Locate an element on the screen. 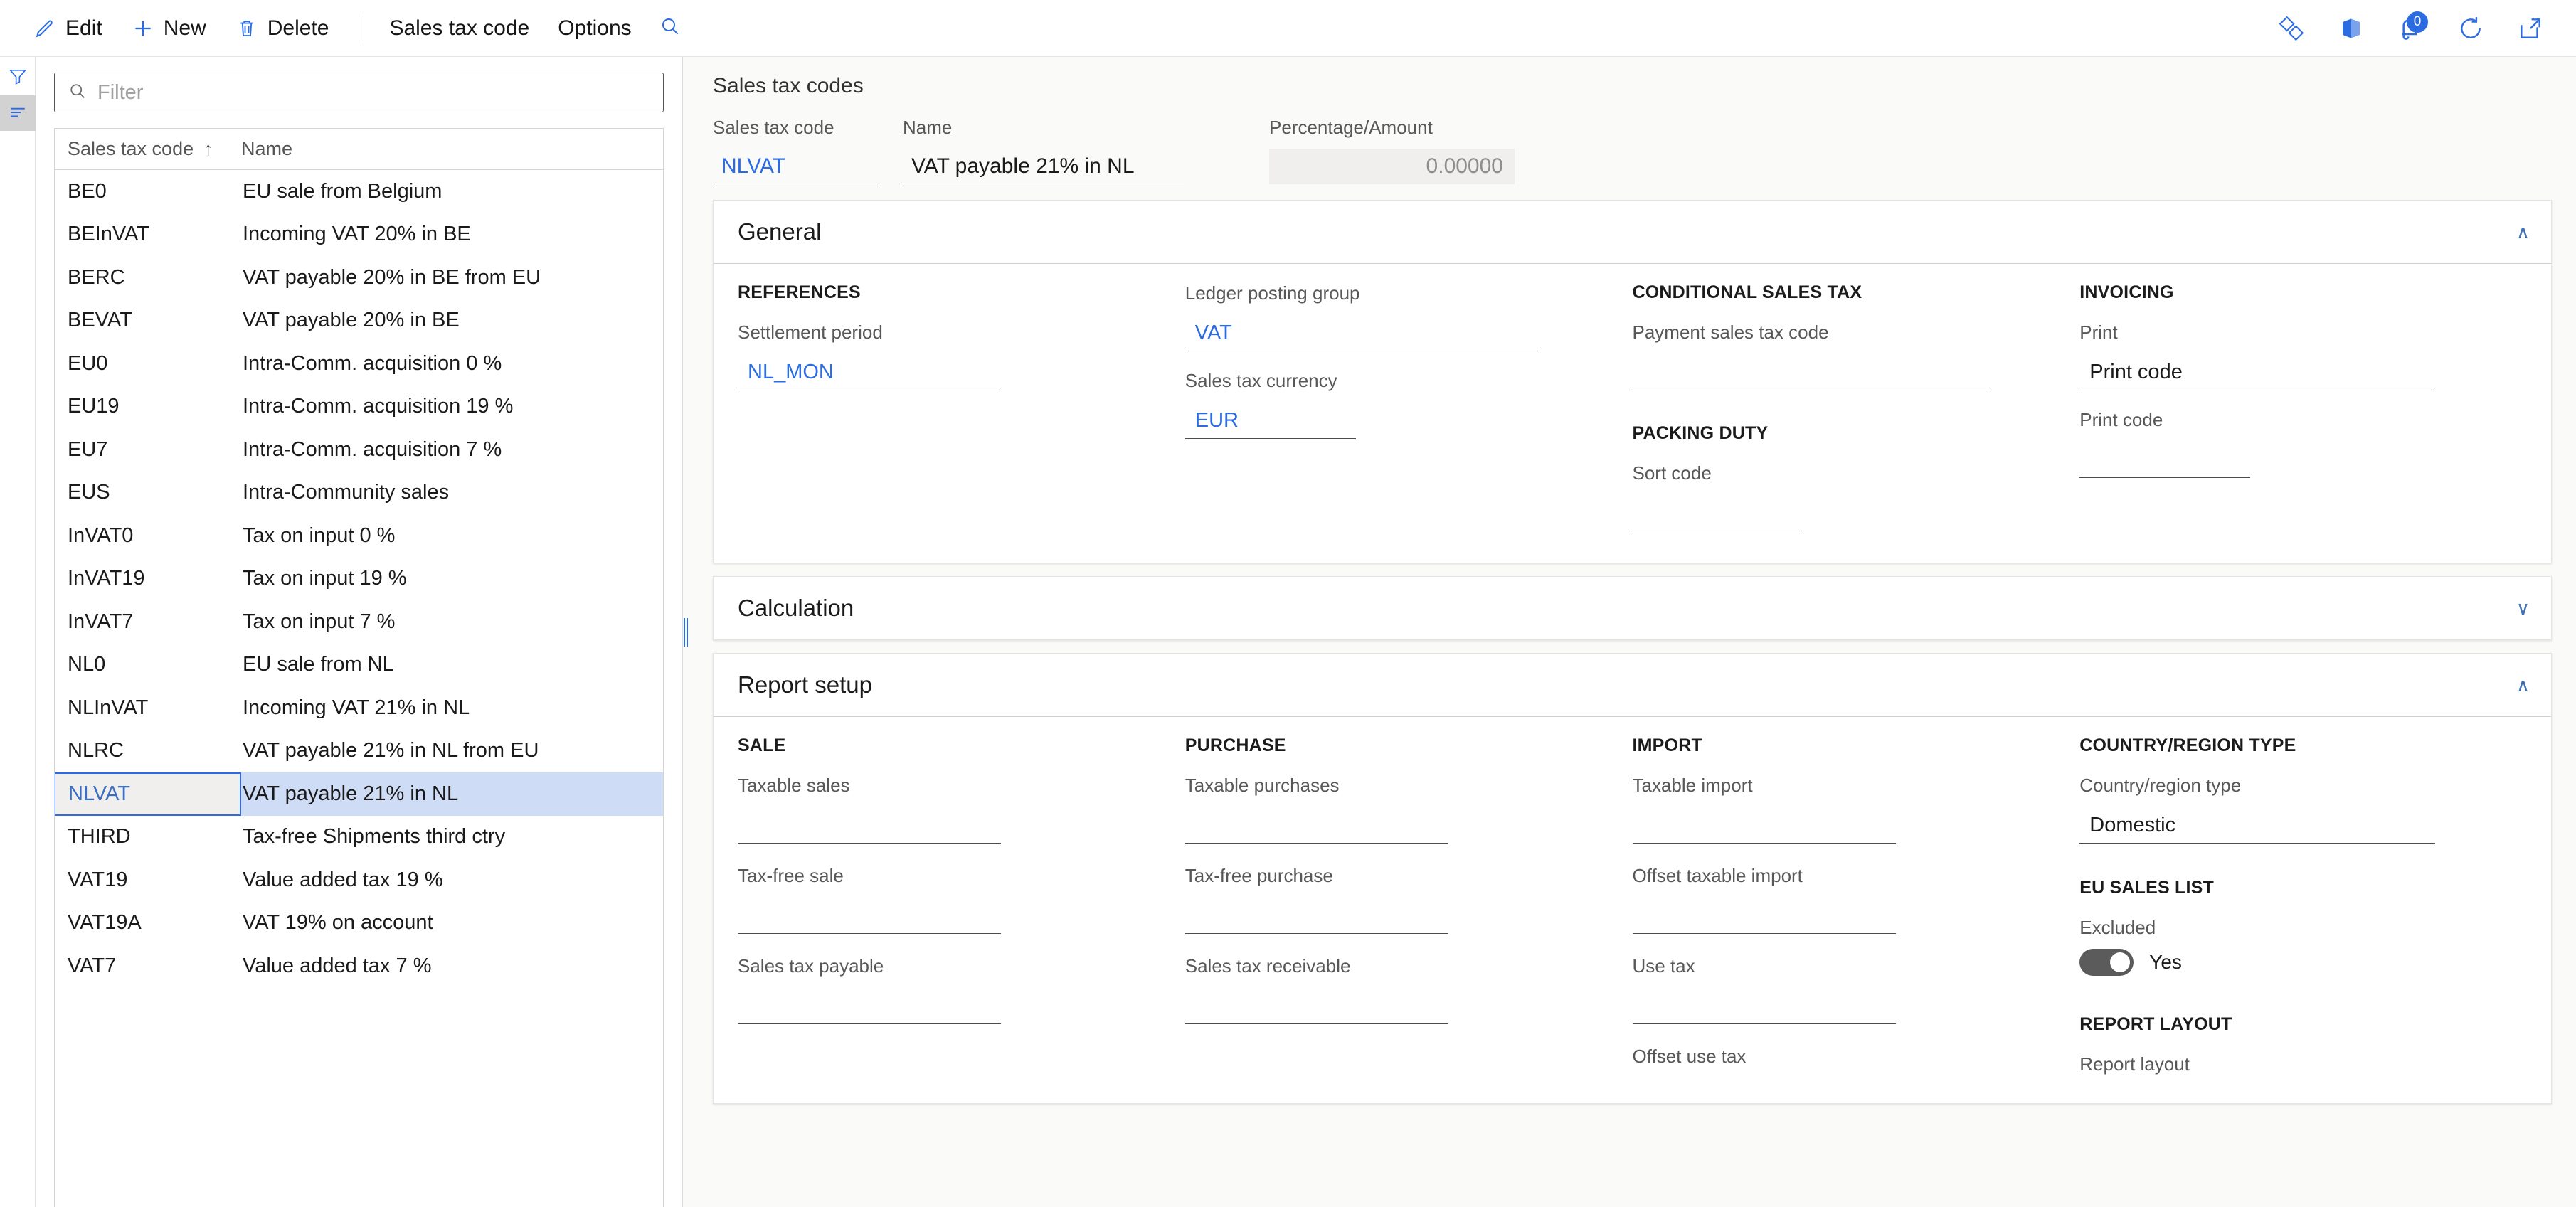 The height and width of the screenshot is (1207, 2576). excluded-toggle is located at coordinates (2106, 963).